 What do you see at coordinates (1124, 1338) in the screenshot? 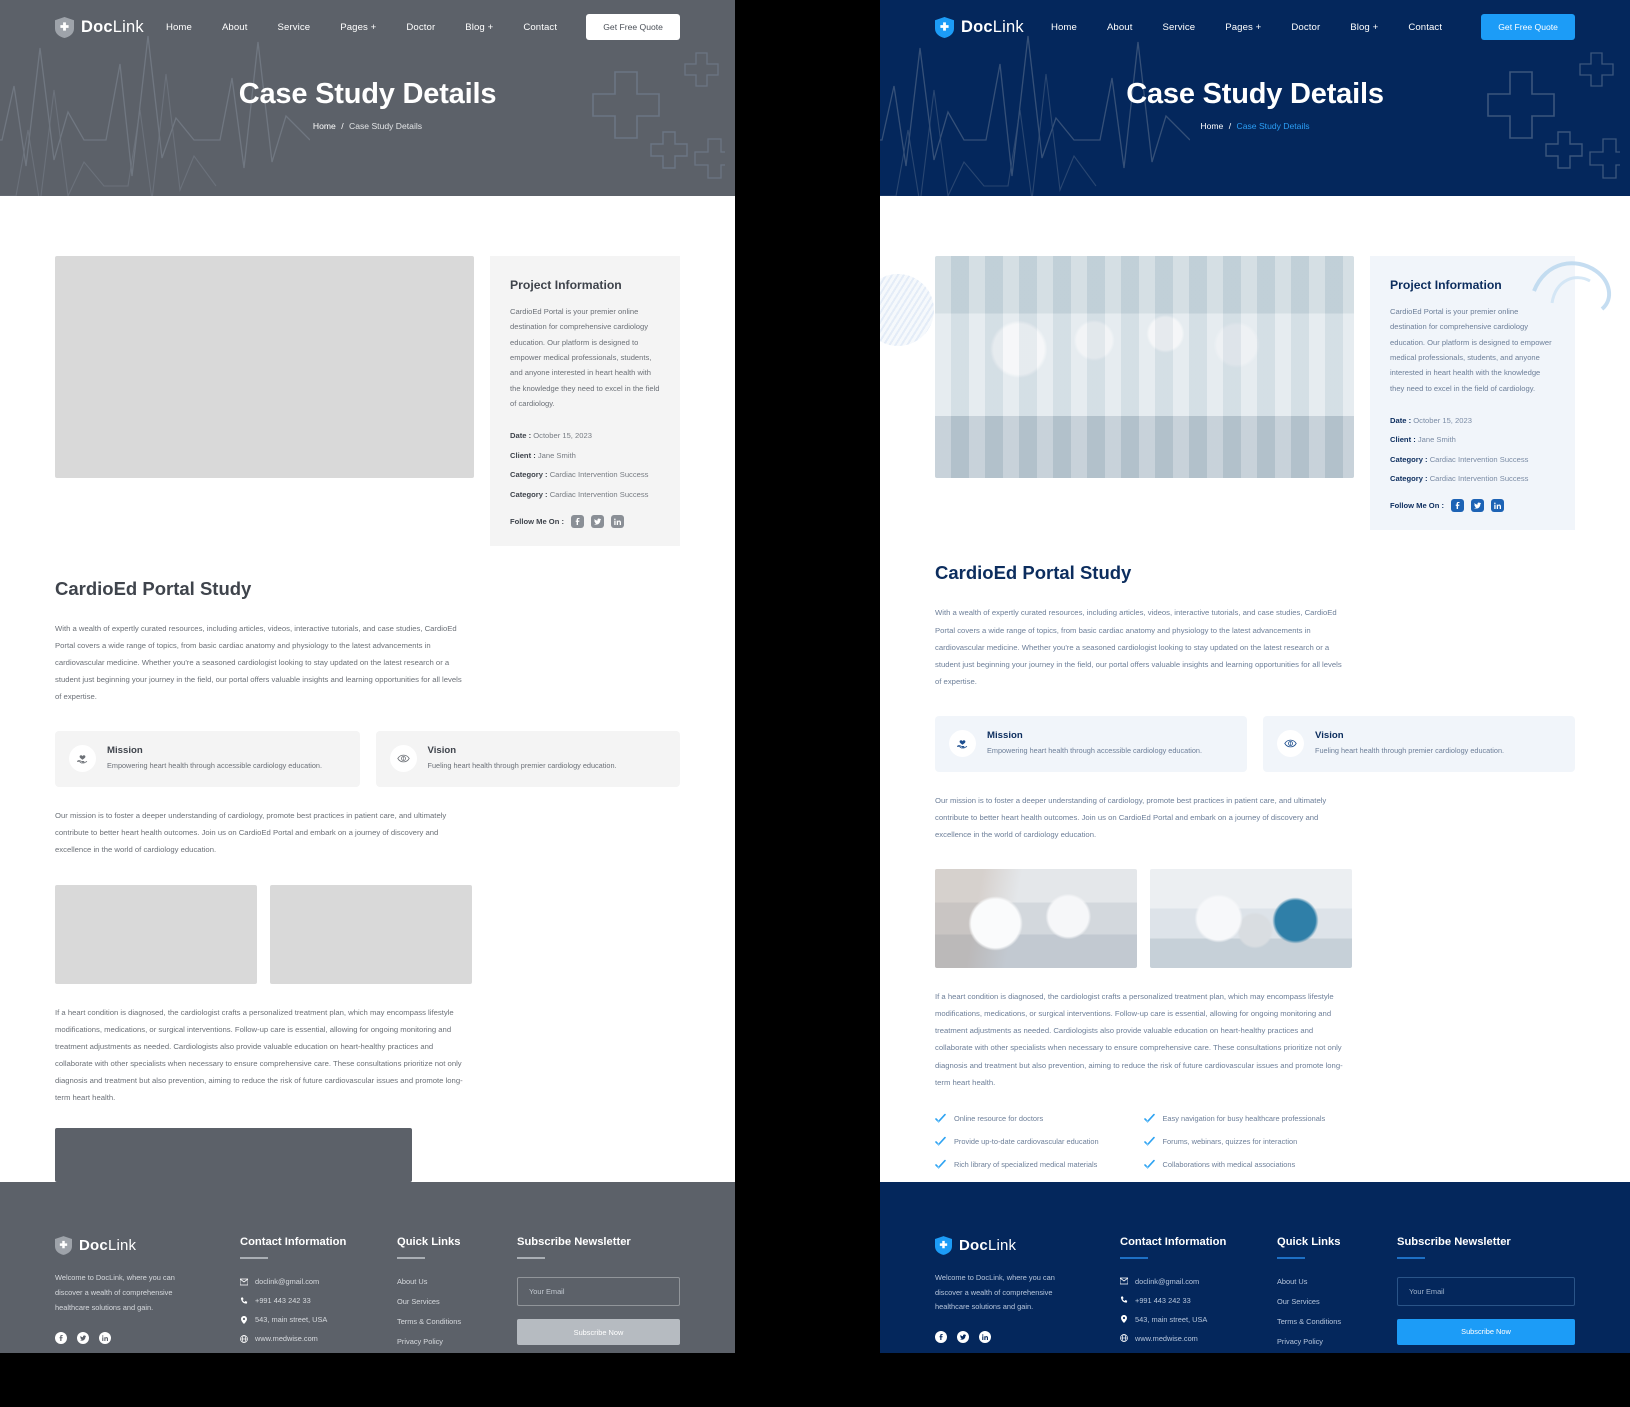
I see `globe-icon` at bounding box center [1124, 1338].